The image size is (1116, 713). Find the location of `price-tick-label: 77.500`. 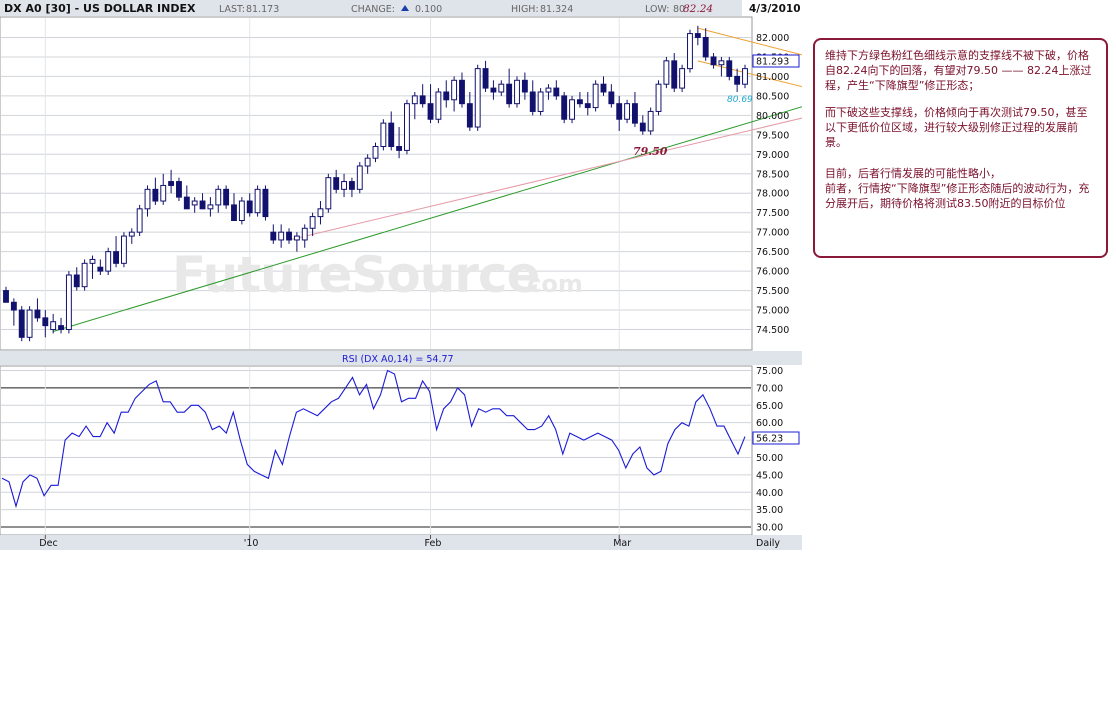

price-tick-label: 77.500 is located at coordinates (772, 213).